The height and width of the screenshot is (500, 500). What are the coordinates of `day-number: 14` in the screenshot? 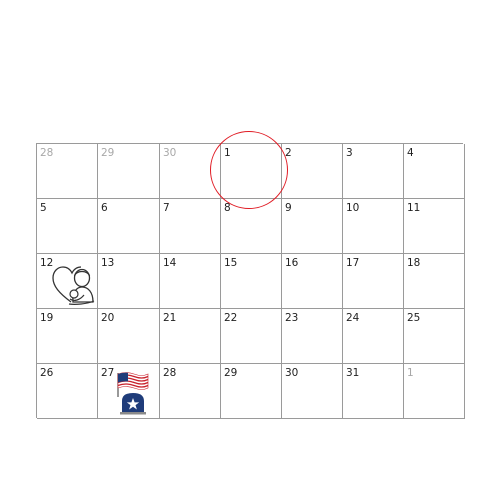 It's located at (170, 263).